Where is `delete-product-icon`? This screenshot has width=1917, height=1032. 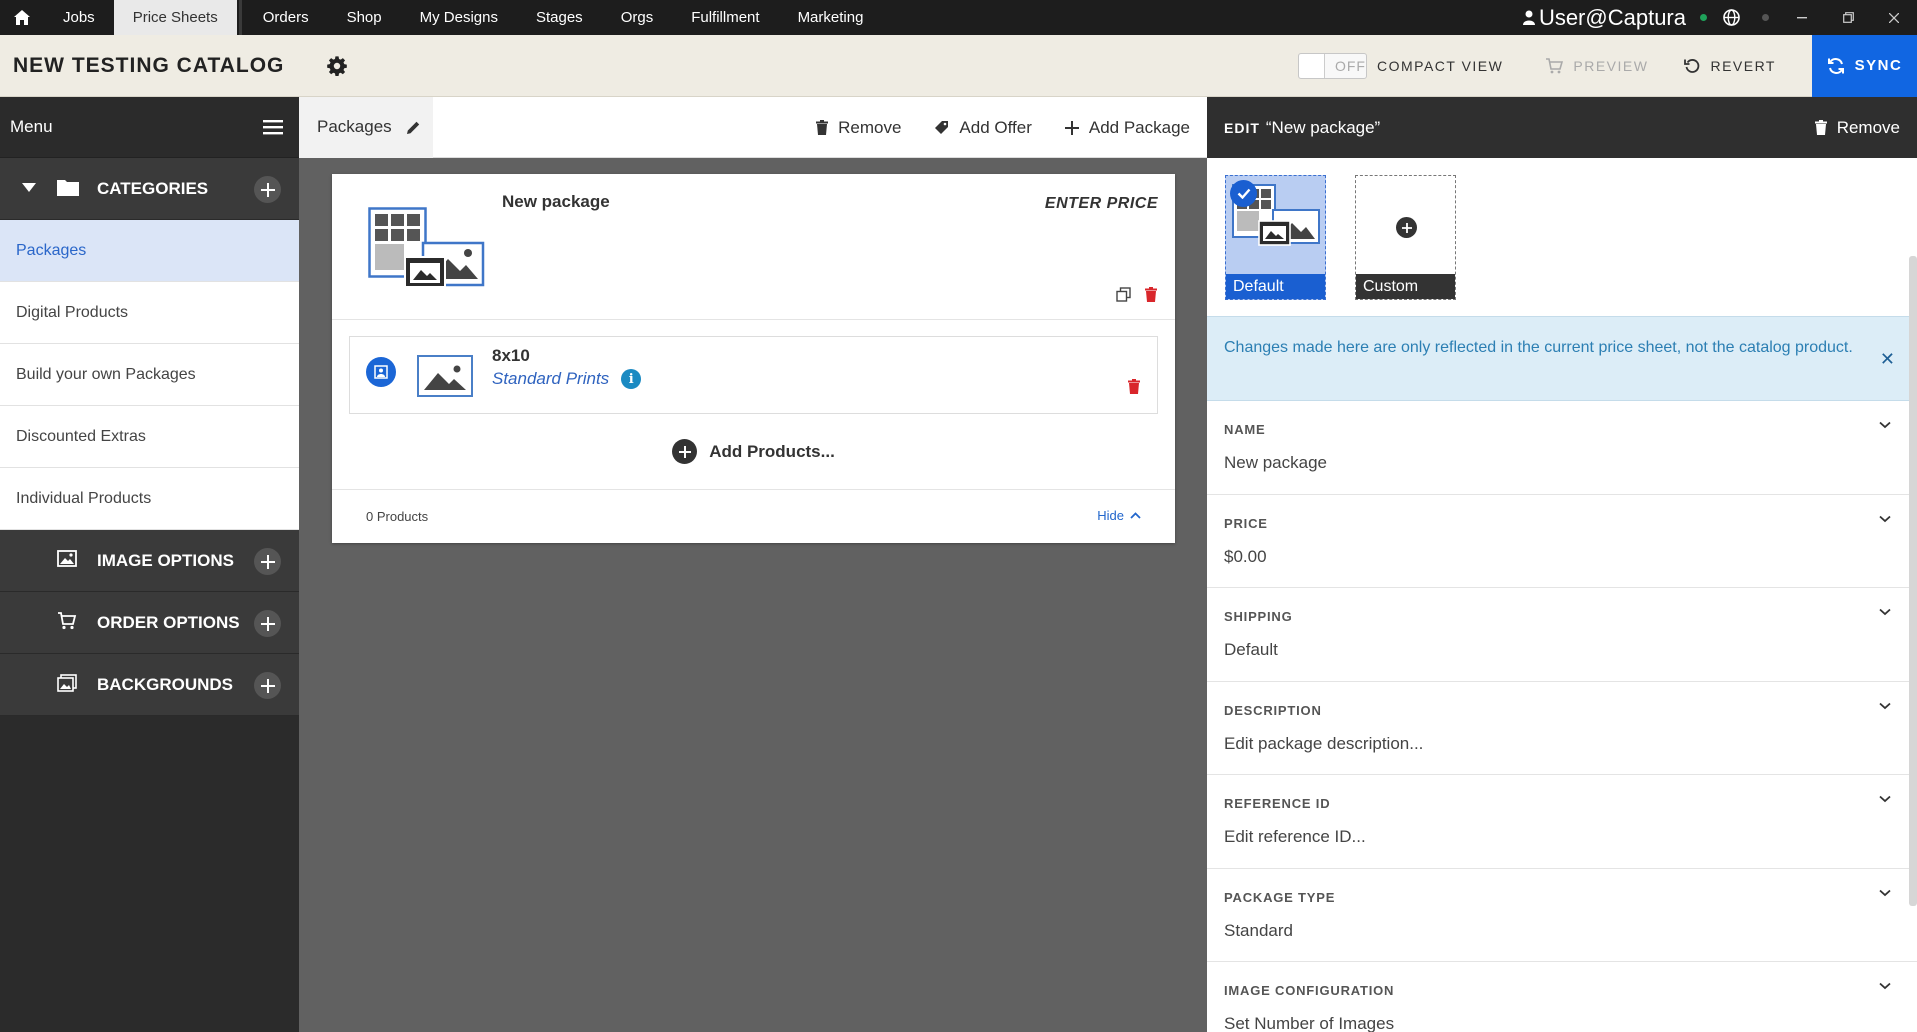 delete-product-icon is located at coordinates (1134, 386).